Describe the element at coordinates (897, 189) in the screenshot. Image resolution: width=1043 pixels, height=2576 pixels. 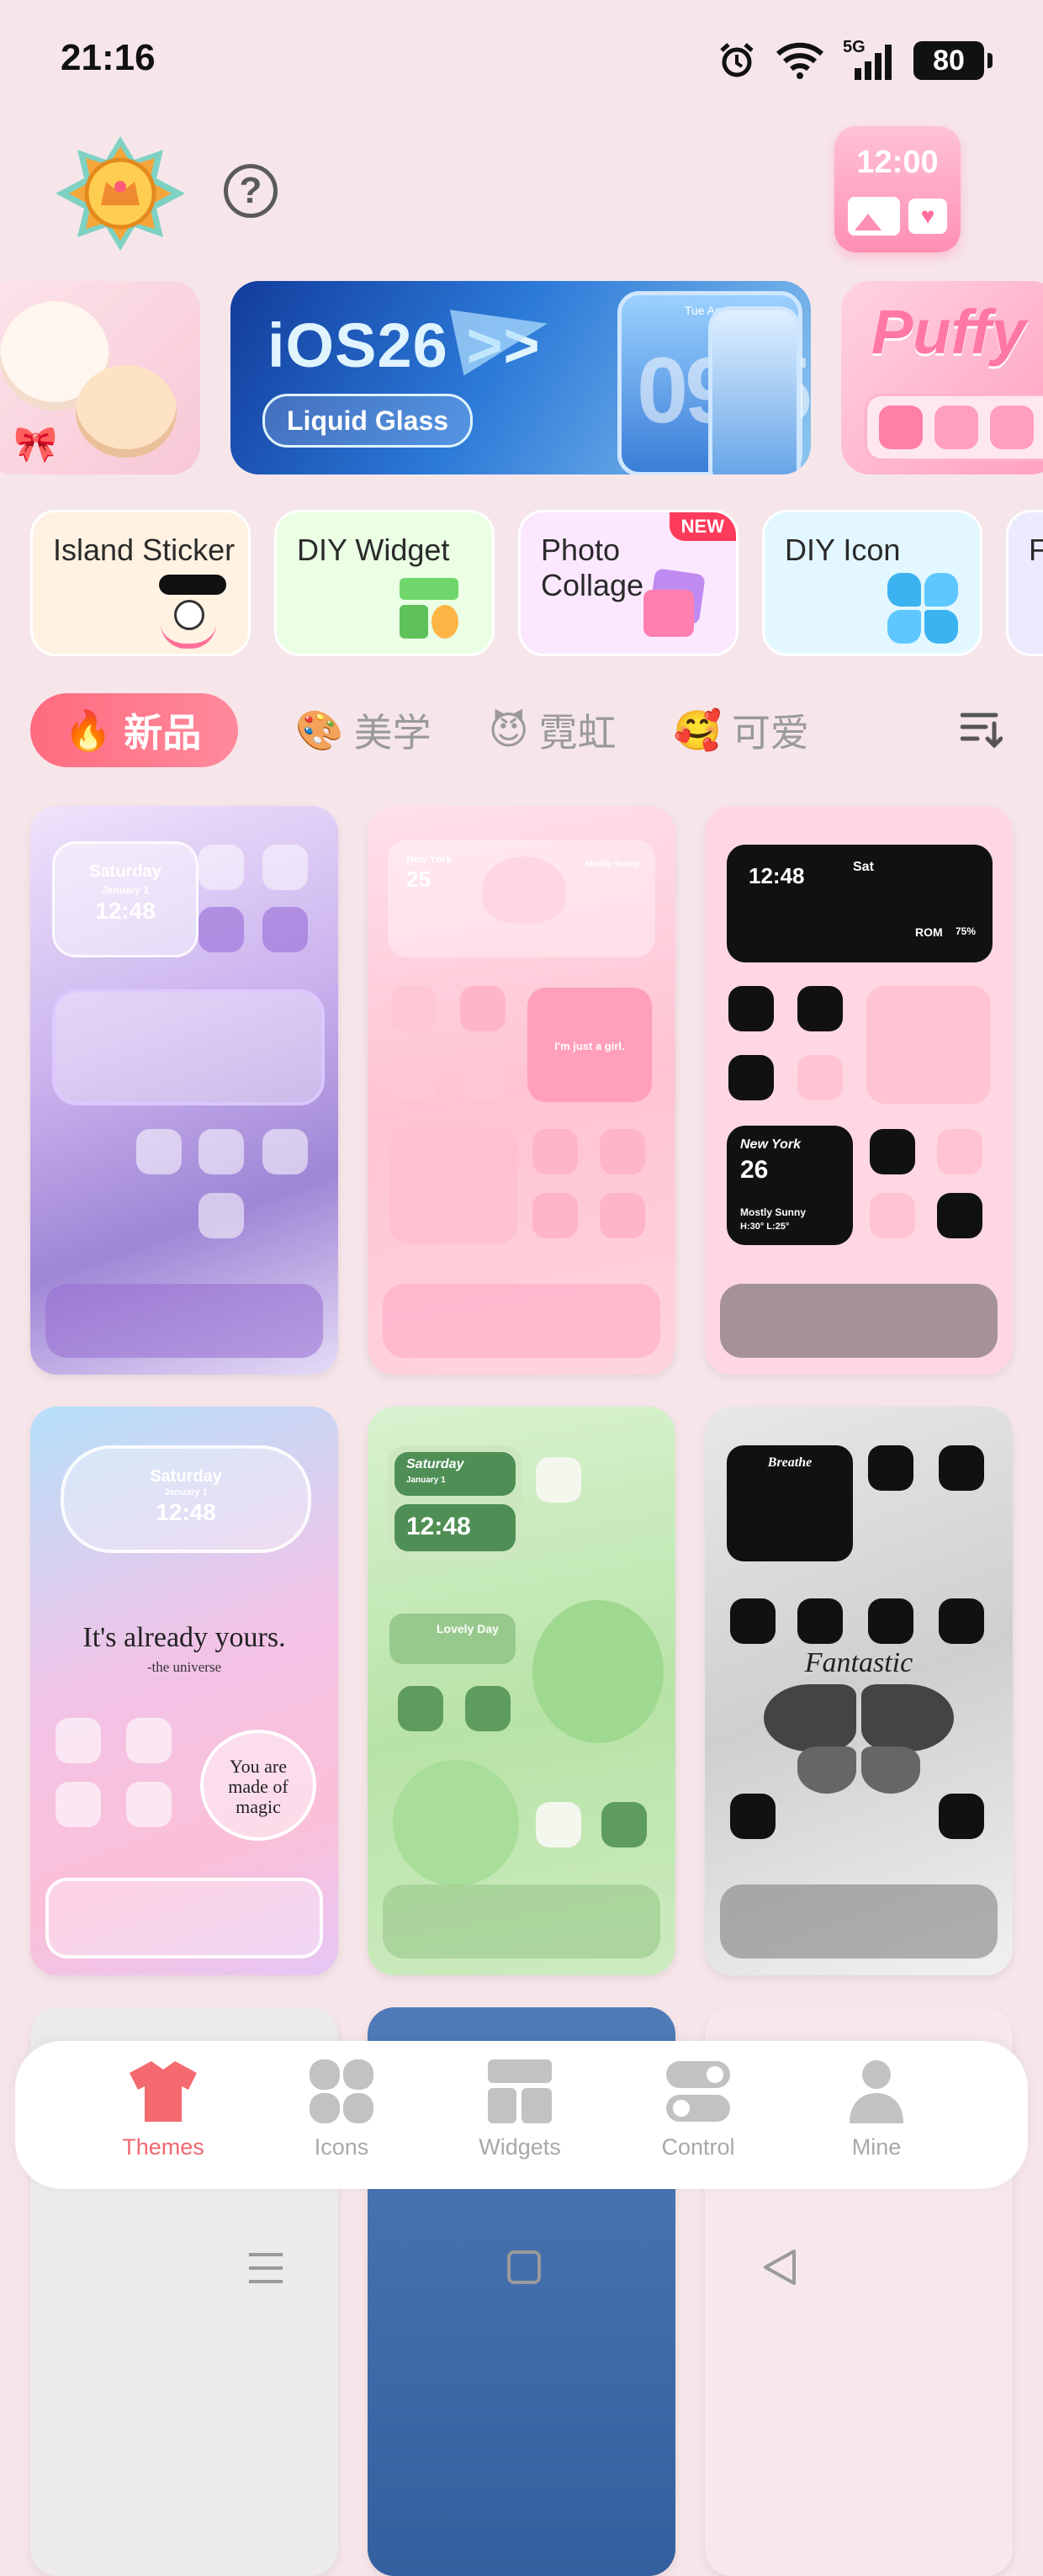
I see `clock-widget-shortcut: 12:00 ♥` at that location.